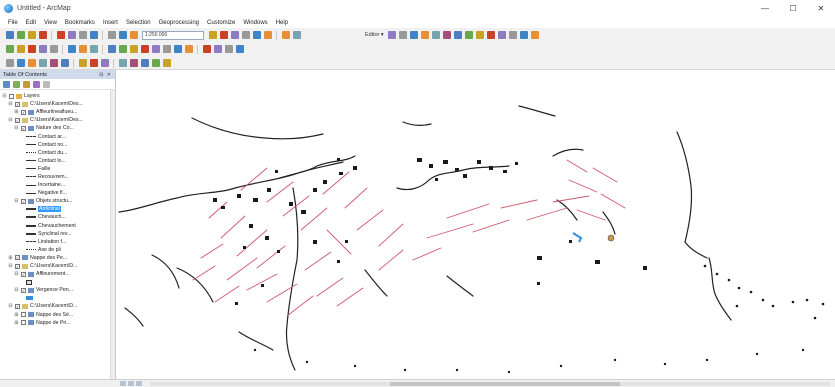  I want to click on editor-tool-4-icon, so click(425, 35).